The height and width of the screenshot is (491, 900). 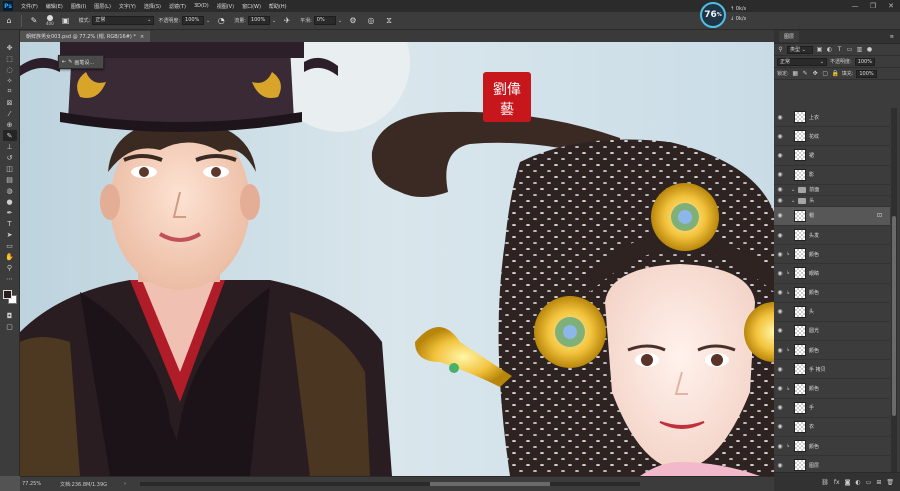 I want to click on filter-shape-icon: ▭, so click(x=849, y=50).